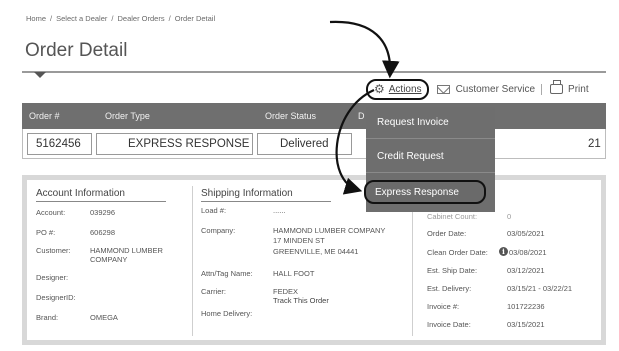  I want to click on track-order-link: Track This Order, so click(301, 300).